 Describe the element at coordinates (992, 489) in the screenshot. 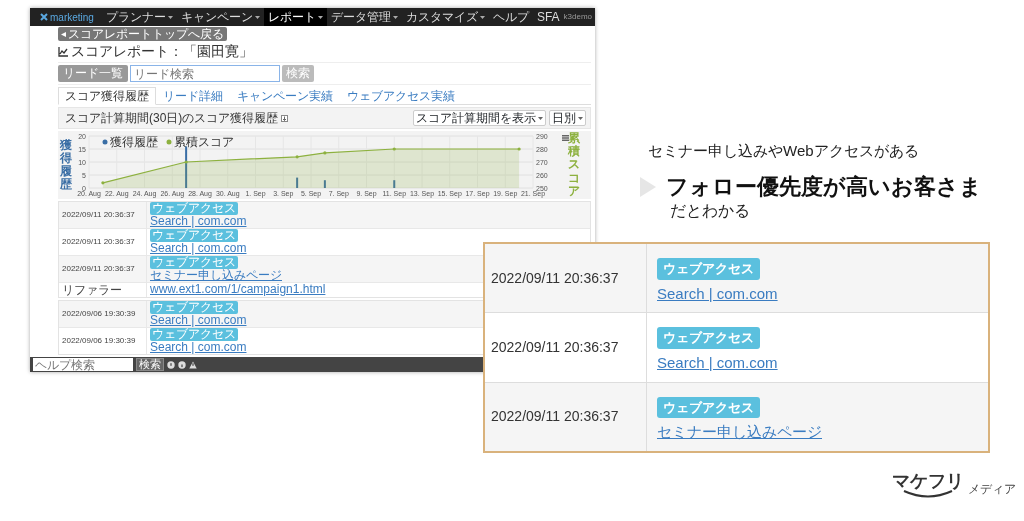

I see `brand-subtitle: メディア` at that location.